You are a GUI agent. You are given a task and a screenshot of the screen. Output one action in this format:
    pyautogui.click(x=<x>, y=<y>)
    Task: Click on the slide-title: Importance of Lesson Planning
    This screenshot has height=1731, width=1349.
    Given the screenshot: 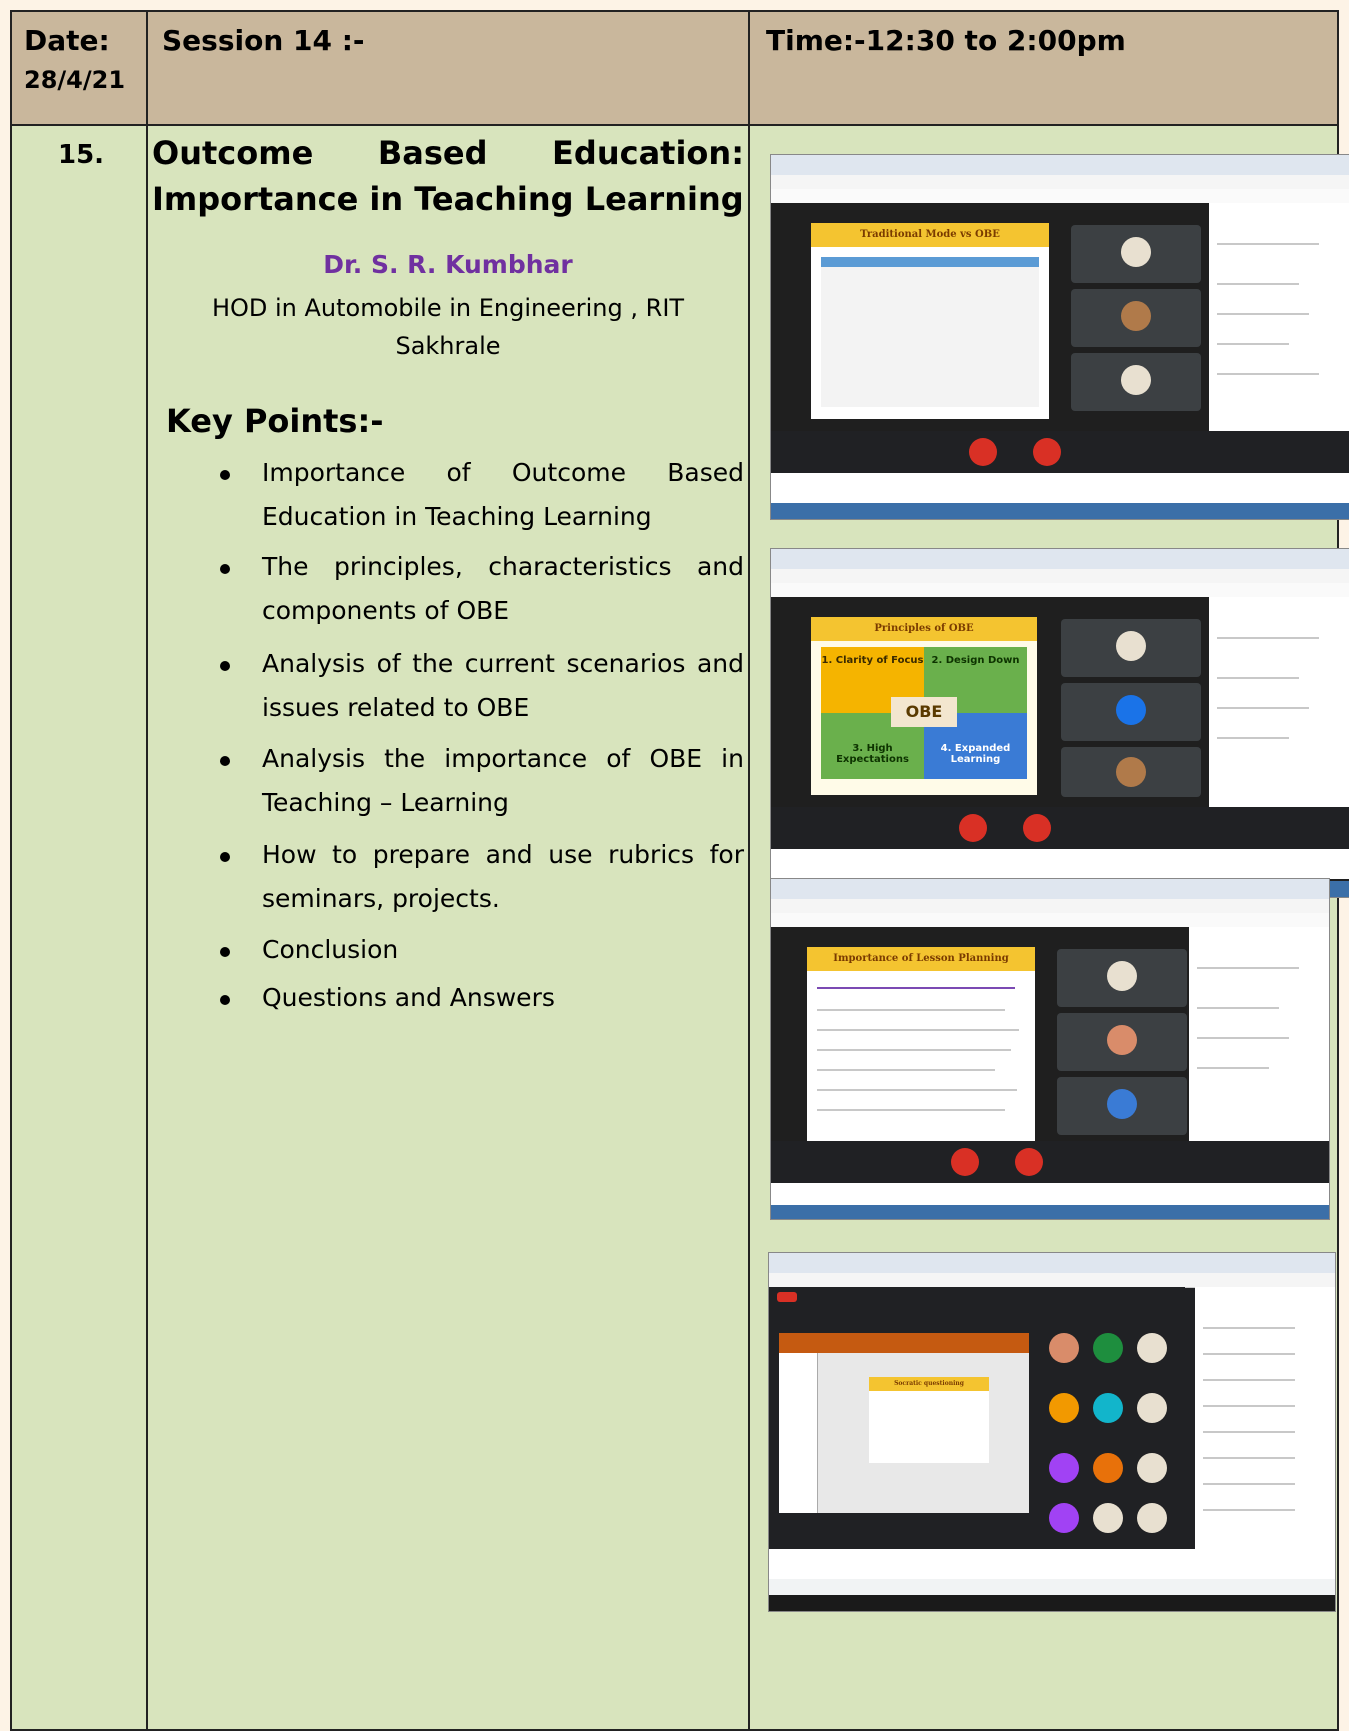 What is the action you would take?
    pyautogui.click(x=921, y=959)
    